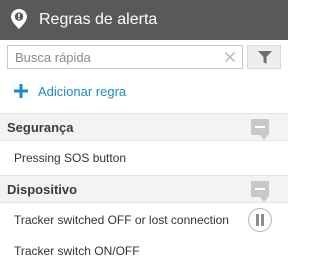 Image resolution: width=320 pixels, height=271 pixels. I want to click on filter-icon, so click(265, 57).